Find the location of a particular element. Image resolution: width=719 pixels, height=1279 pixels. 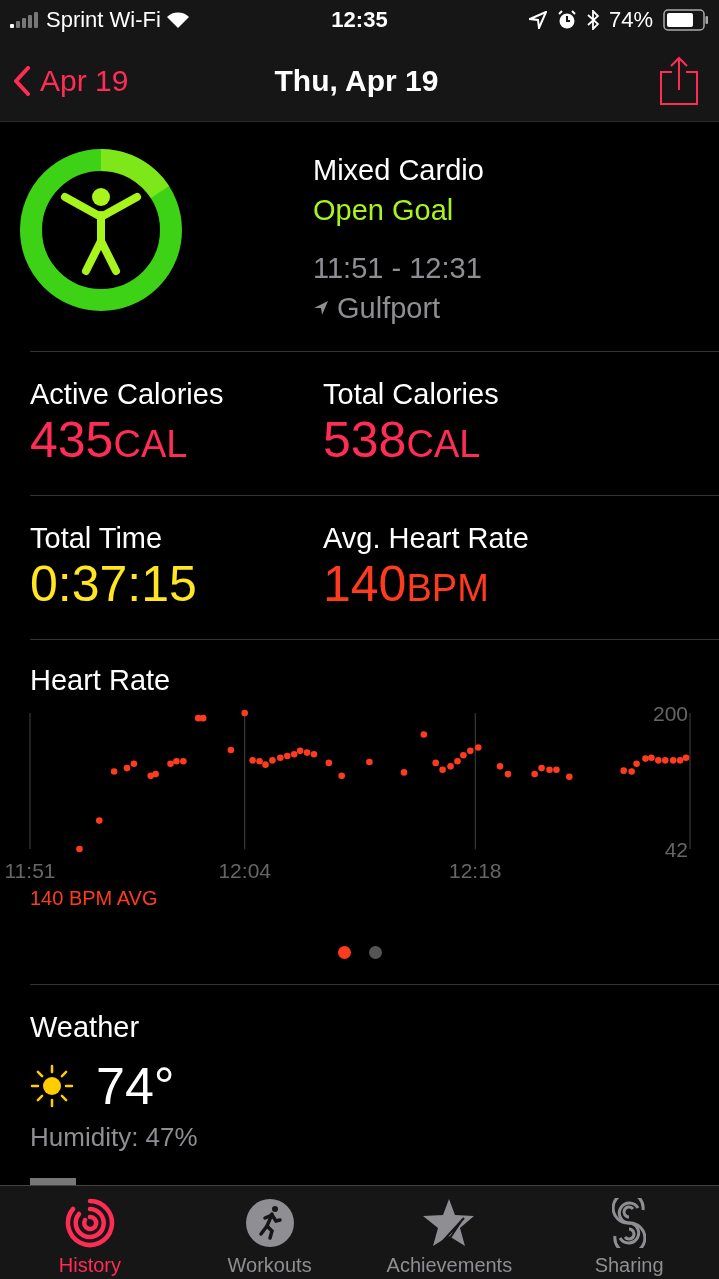

axis-tick-label: 42 is located at coordinates (676, 849).